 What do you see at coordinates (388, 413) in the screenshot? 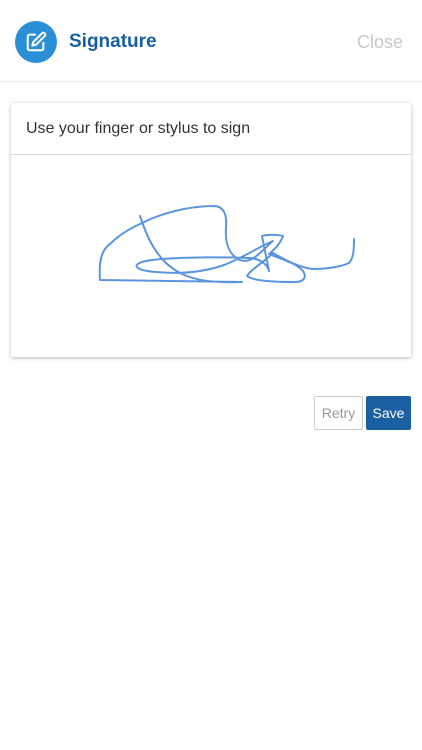
I see `save-button: Save` at bounding box center [388, 413].